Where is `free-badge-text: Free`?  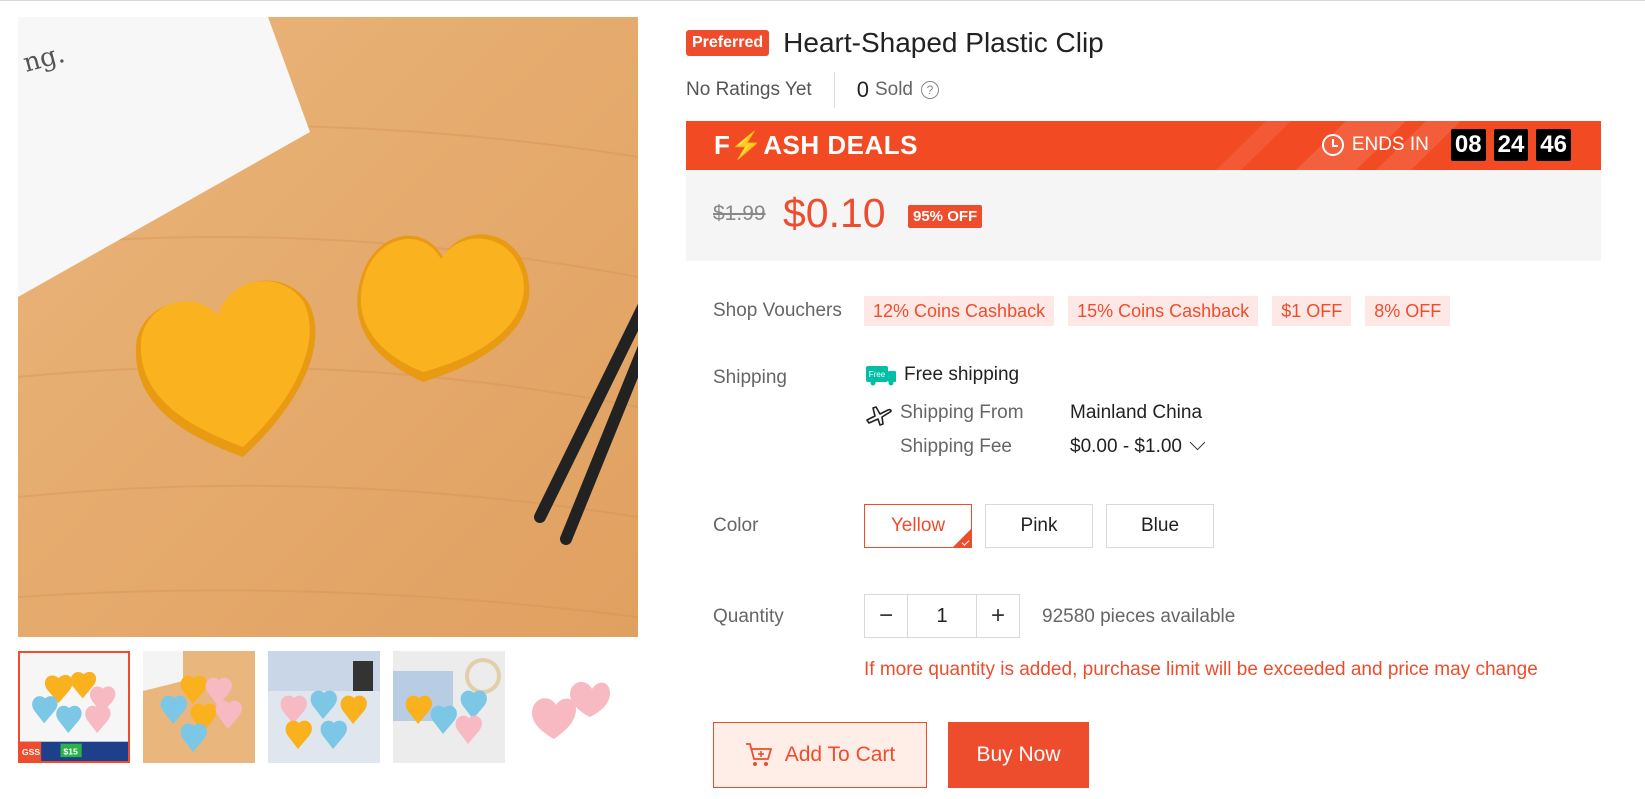
free-badge-text: Free is located at coordinates (877, 374).